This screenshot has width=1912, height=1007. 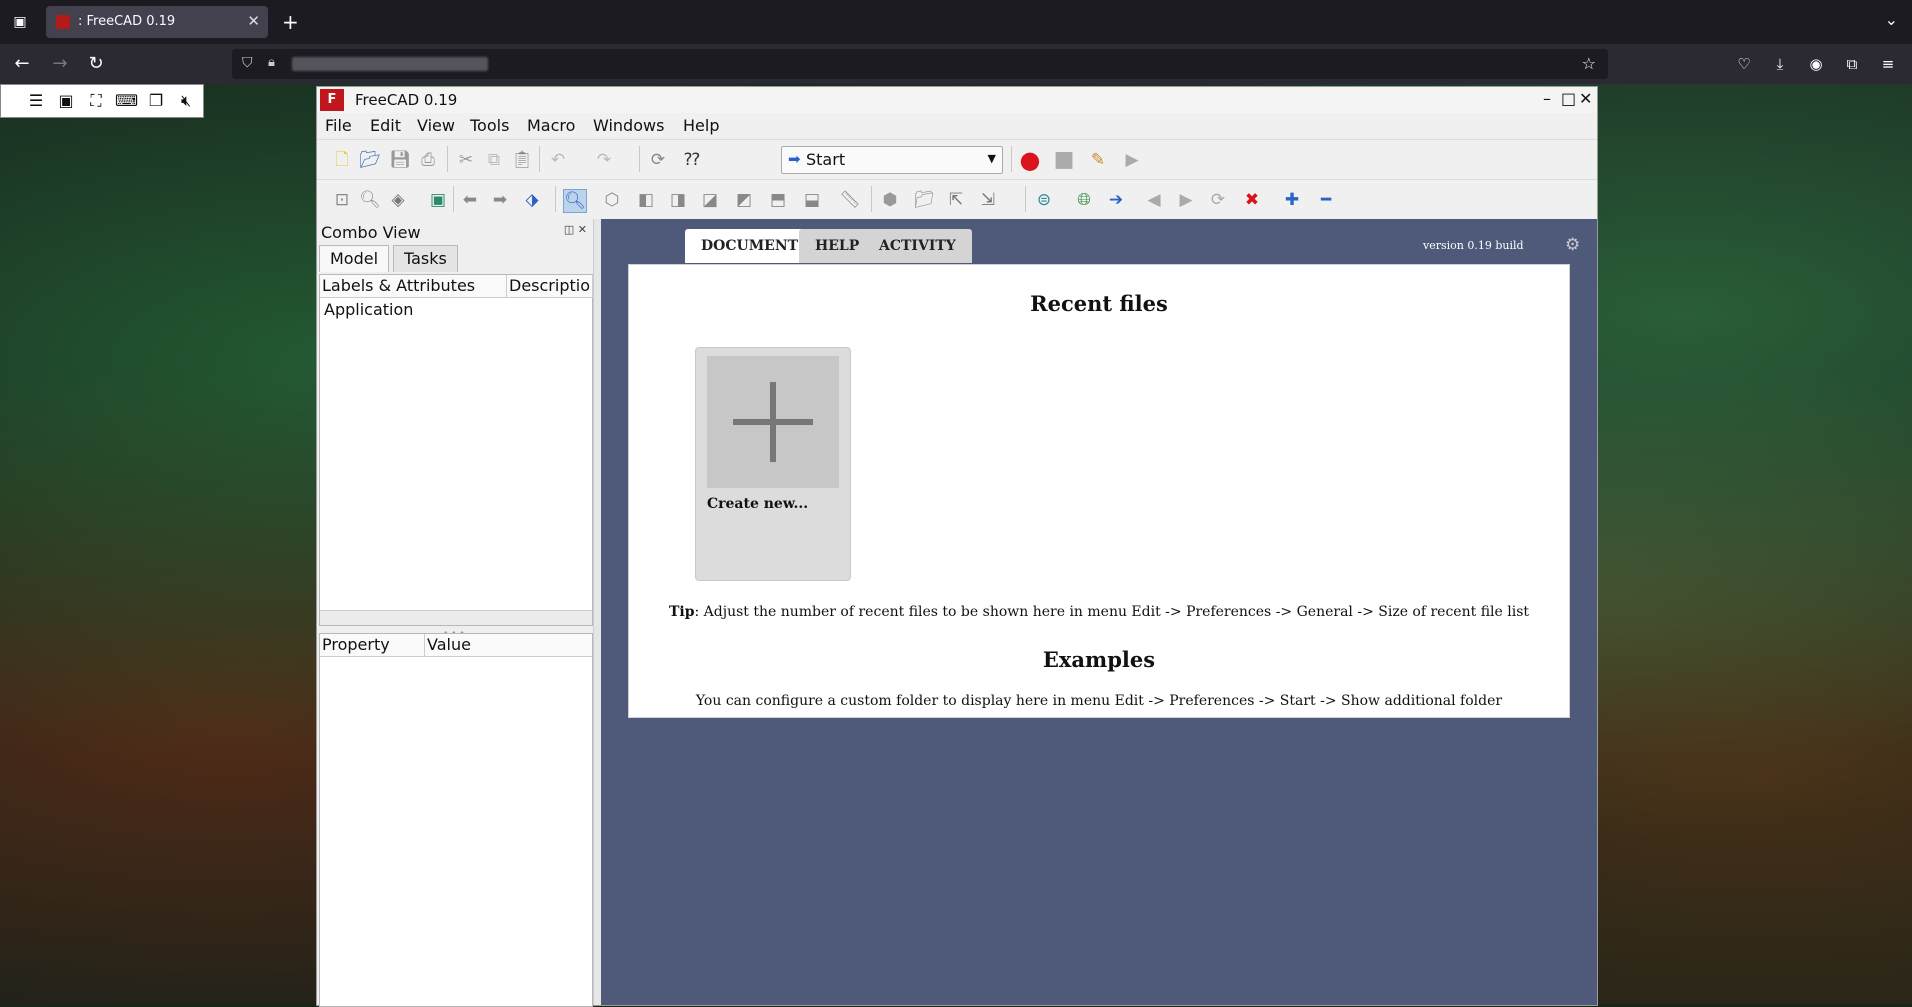 What do you see at coordinates (1744, 64) in the screenshot?
I see `pocket-icon: ♡` at bounding box center [1744, 64].